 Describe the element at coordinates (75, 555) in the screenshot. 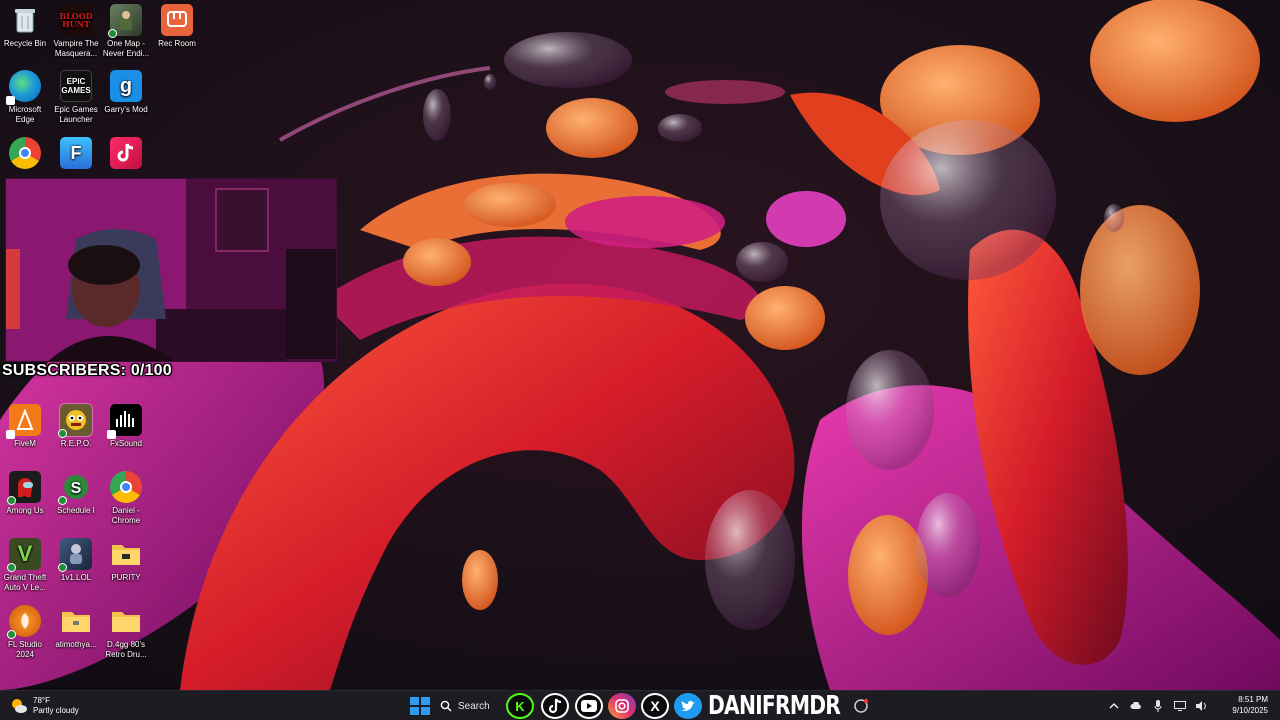

I see `1v1-lol-icon` at that location.